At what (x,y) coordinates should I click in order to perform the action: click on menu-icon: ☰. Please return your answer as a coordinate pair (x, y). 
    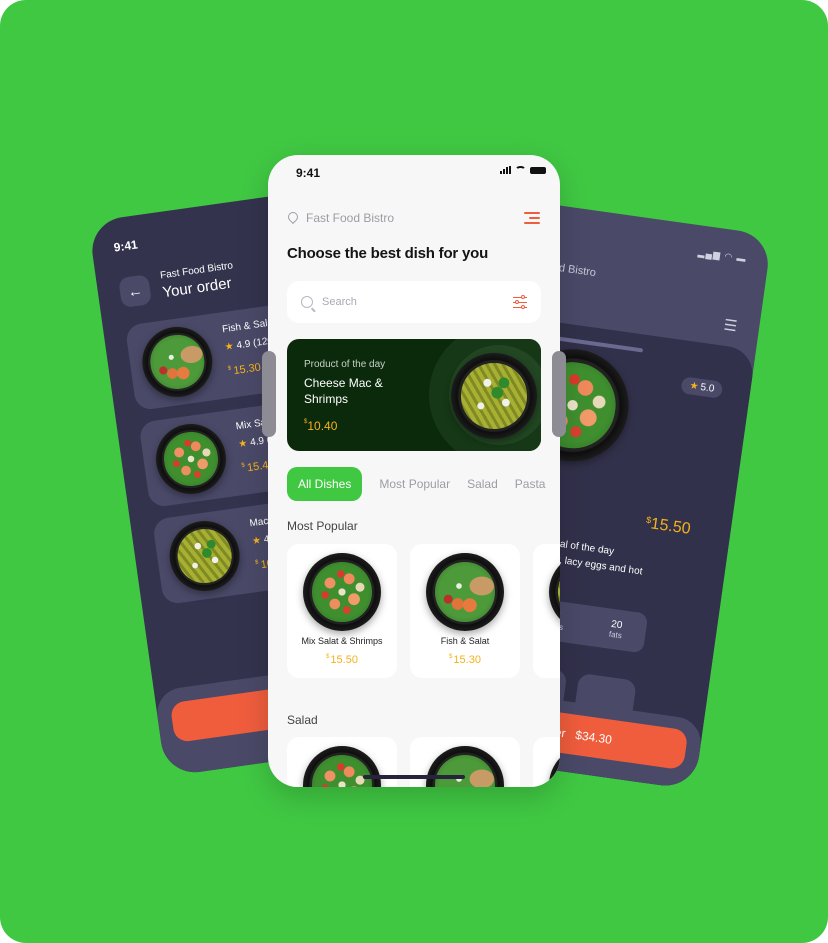
    Looking at the image, I should click on (731, 326).